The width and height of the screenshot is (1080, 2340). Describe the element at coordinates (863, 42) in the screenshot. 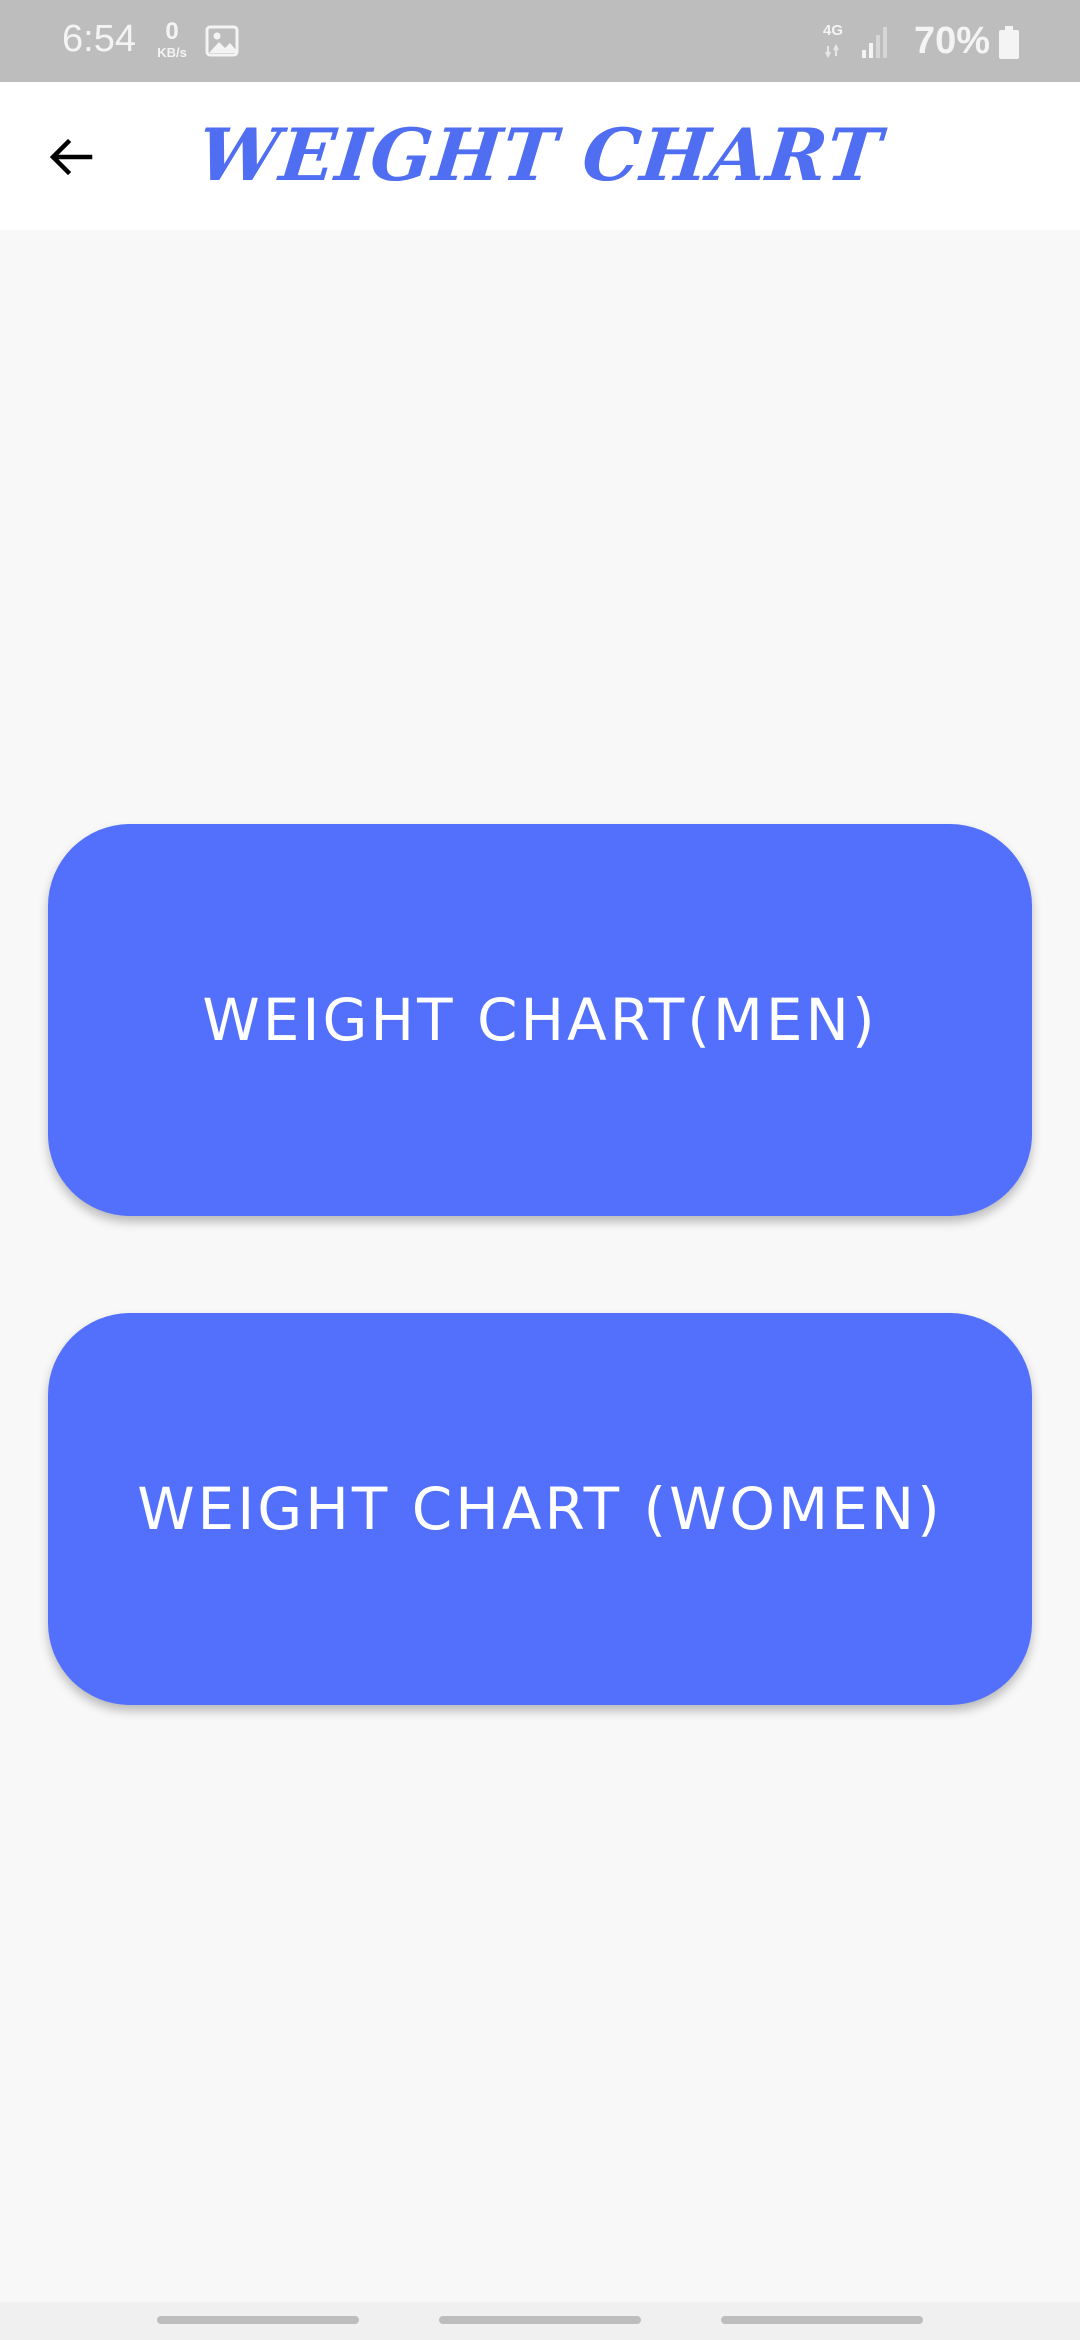

I see `signal-icon: 4G` at that location.